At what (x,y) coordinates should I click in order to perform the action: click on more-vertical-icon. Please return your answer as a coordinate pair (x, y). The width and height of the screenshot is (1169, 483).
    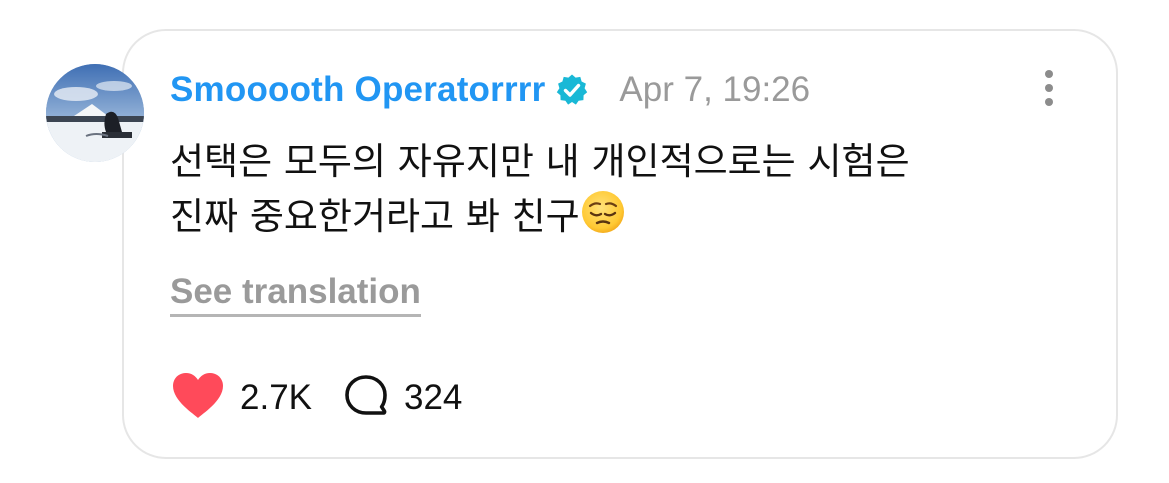
    Looking at the image, I should click on (1049, 90).